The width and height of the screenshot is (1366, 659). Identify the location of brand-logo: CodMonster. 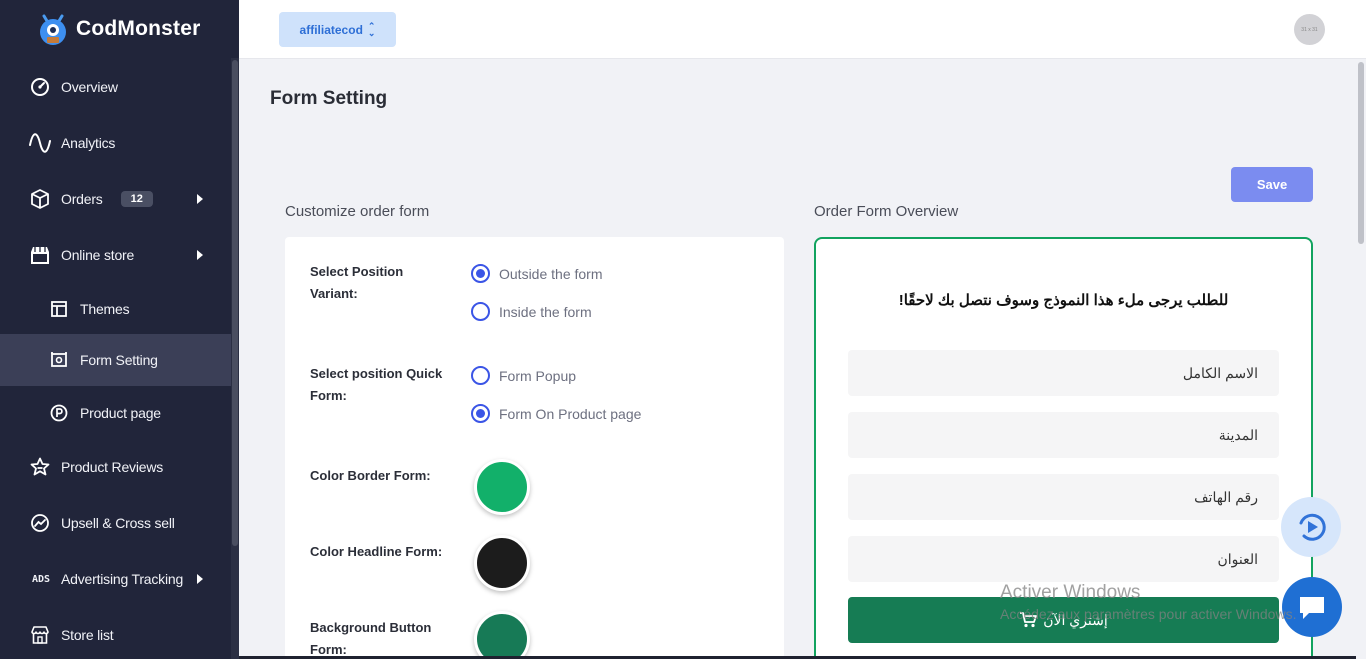
(119, 29).